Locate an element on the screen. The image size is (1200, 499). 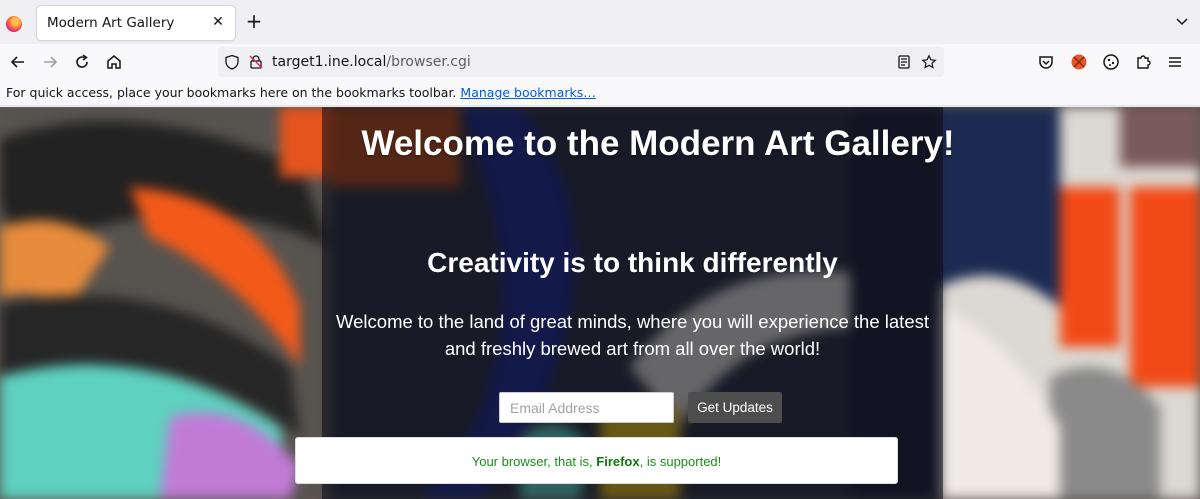
notice-browser-name: Firefox is located at coordinates (618, 461).